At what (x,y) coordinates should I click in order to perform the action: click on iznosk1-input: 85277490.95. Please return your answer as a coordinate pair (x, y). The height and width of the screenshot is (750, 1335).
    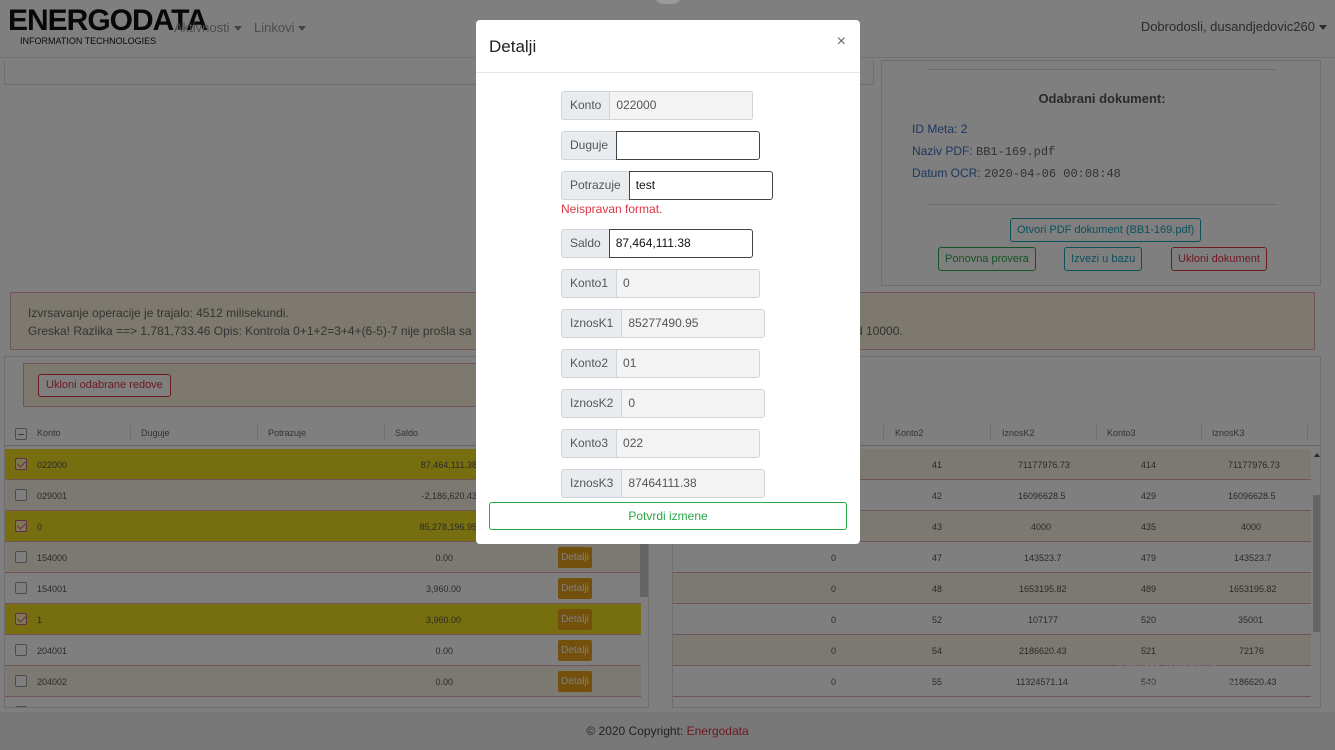
    Looking at the image, I should click on (693, 323).